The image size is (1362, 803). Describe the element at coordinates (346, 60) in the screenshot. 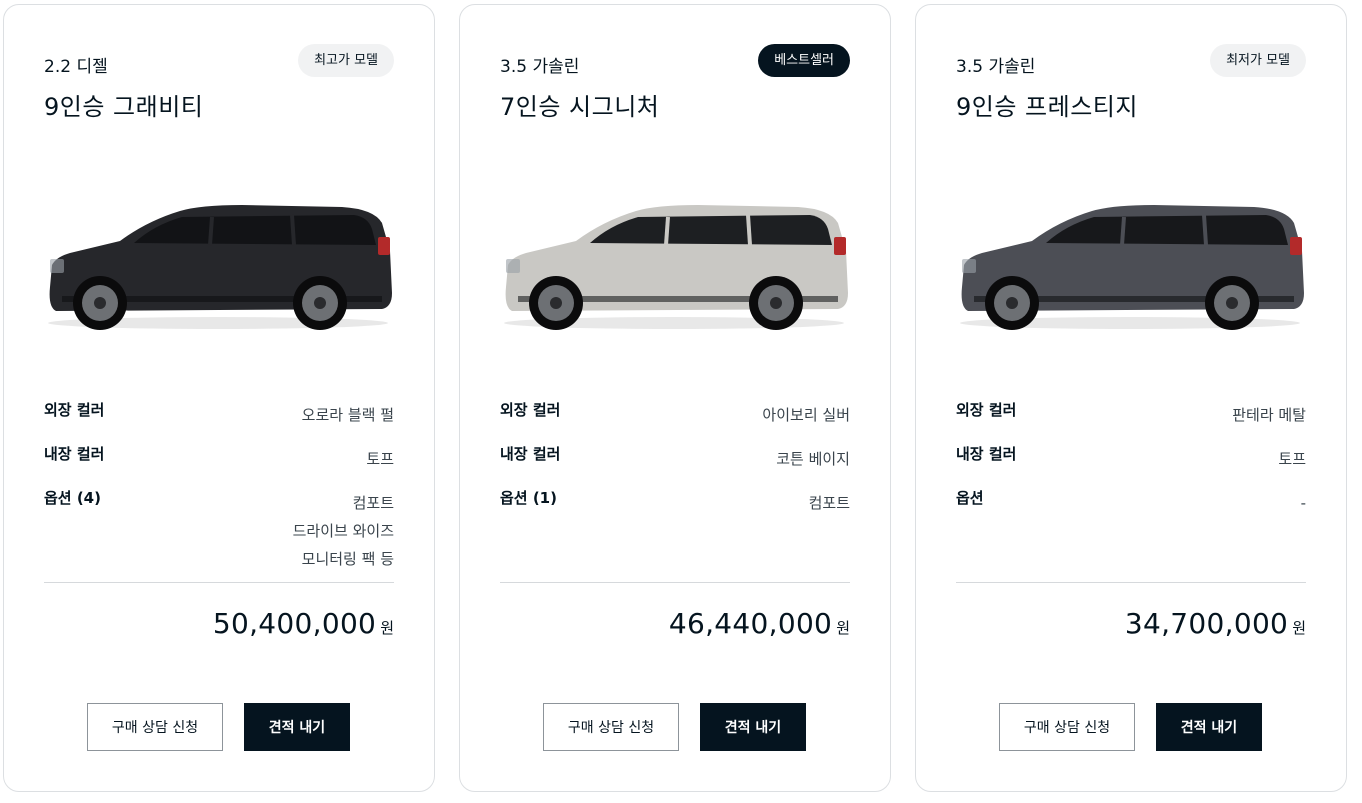

I see `status-badge: 최고가 모델` at that location.